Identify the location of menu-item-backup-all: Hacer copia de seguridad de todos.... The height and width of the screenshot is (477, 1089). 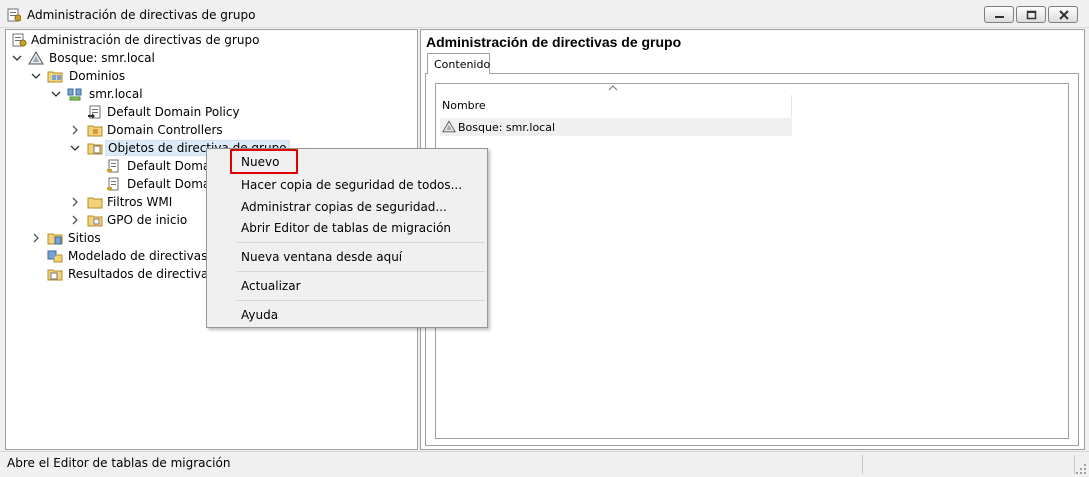
(351, 187).